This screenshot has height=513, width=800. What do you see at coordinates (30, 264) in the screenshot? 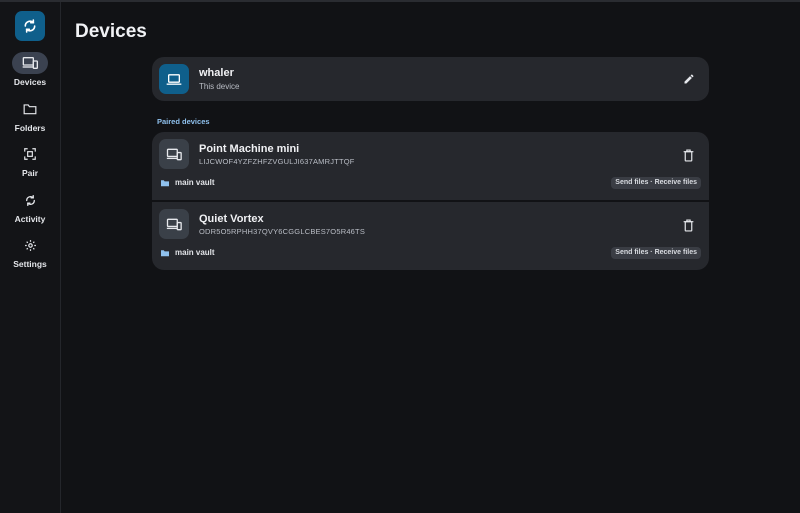
I see `nav-label-settings: Settings` at bounding box center [30, 264].